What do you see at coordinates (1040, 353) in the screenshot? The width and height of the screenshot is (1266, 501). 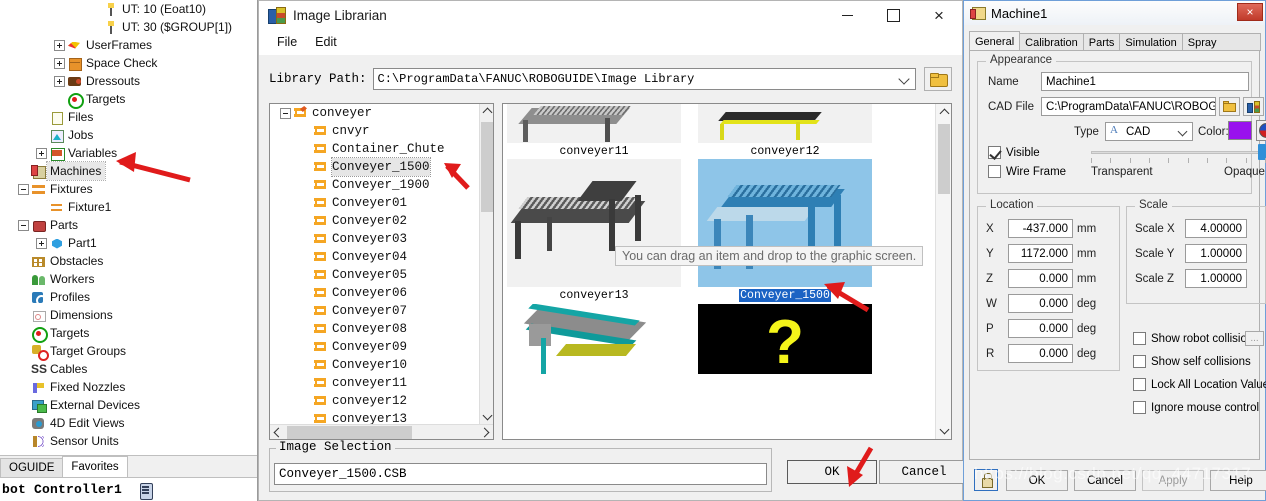 I see `location-field-r: 0.000` at bounding box center [1040, 353].